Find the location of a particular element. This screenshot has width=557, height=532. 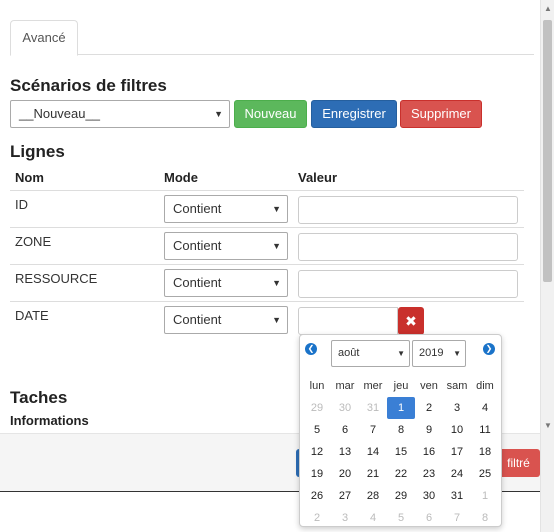

weekday-label: lun is located at coordinates (317, 386).